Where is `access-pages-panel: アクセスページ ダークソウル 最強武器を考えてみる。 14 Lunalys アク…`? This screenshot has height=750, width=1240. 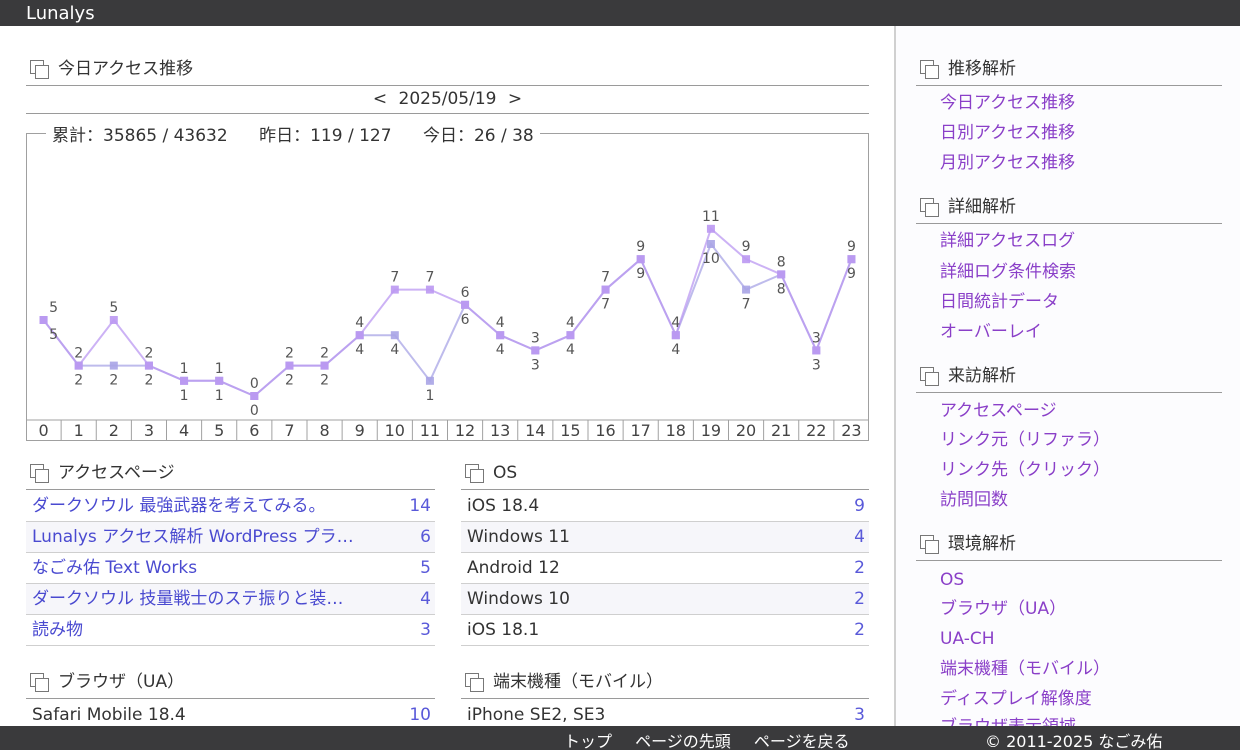
access-pages-panel: アクセスページ ダークソウル 最強武器を考えてみる。 14 Lunalys アク… is located at coordinates (230, 551).